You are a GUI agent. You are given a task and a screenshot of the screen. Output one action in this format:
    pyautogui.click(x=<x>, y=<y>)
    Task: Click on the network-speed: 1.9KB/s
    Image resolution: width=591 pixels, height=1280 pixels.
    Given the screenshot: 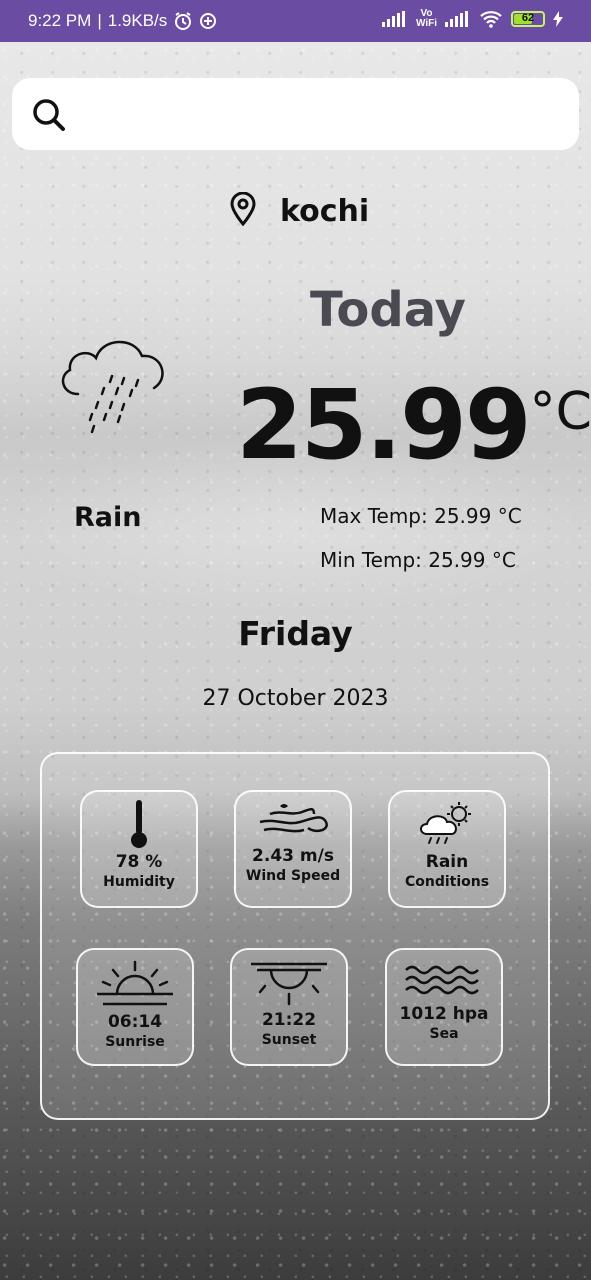 What is the action you would take?
    pyautogui.click(x=137, y=20)
    